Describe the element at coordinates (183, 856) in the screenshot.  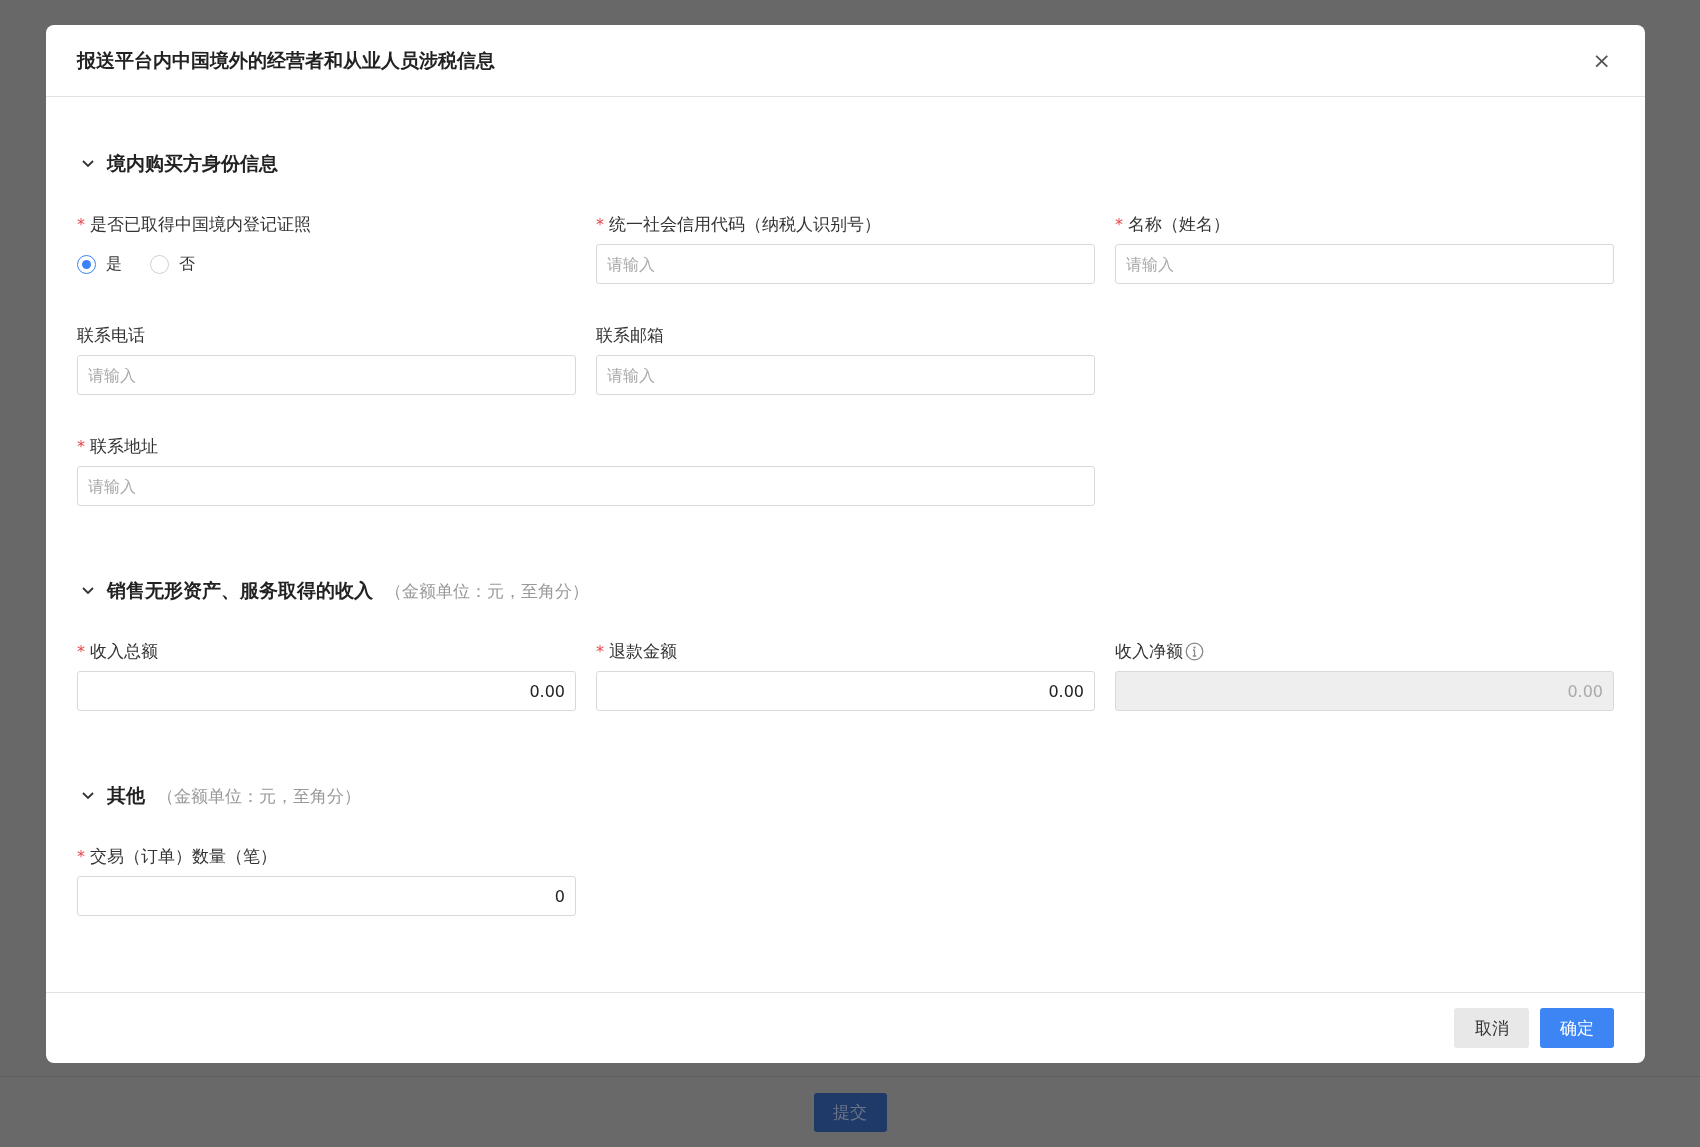
I see `field-label: 交易（订单）数量（笔）` at that location.